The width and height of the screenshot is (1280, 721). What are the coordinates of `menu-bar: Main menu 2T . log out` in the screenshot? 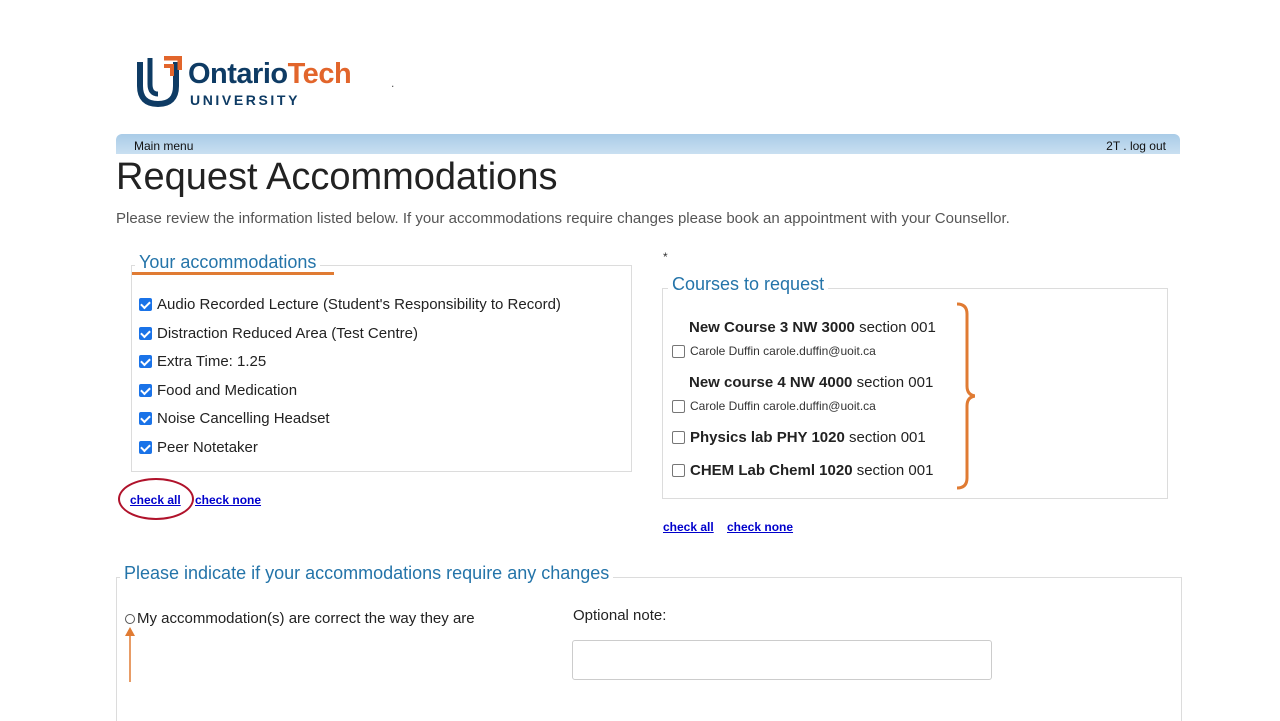 It's located at (648, 144).